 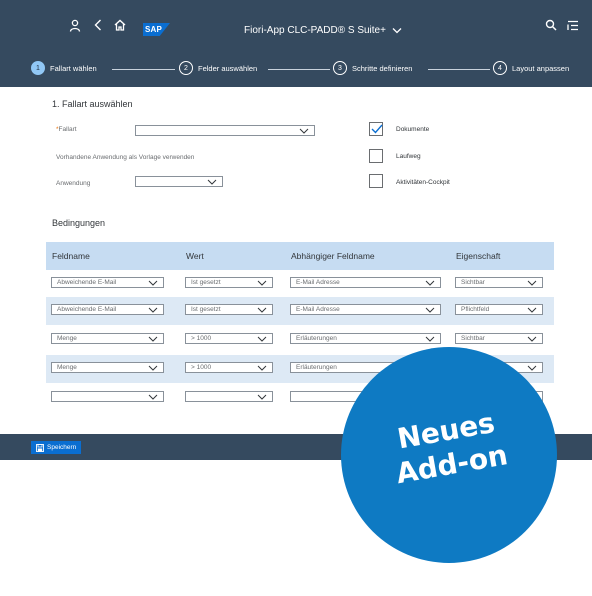 I want to click on step-label: Felder auswählen, so click(x=228, y=68).